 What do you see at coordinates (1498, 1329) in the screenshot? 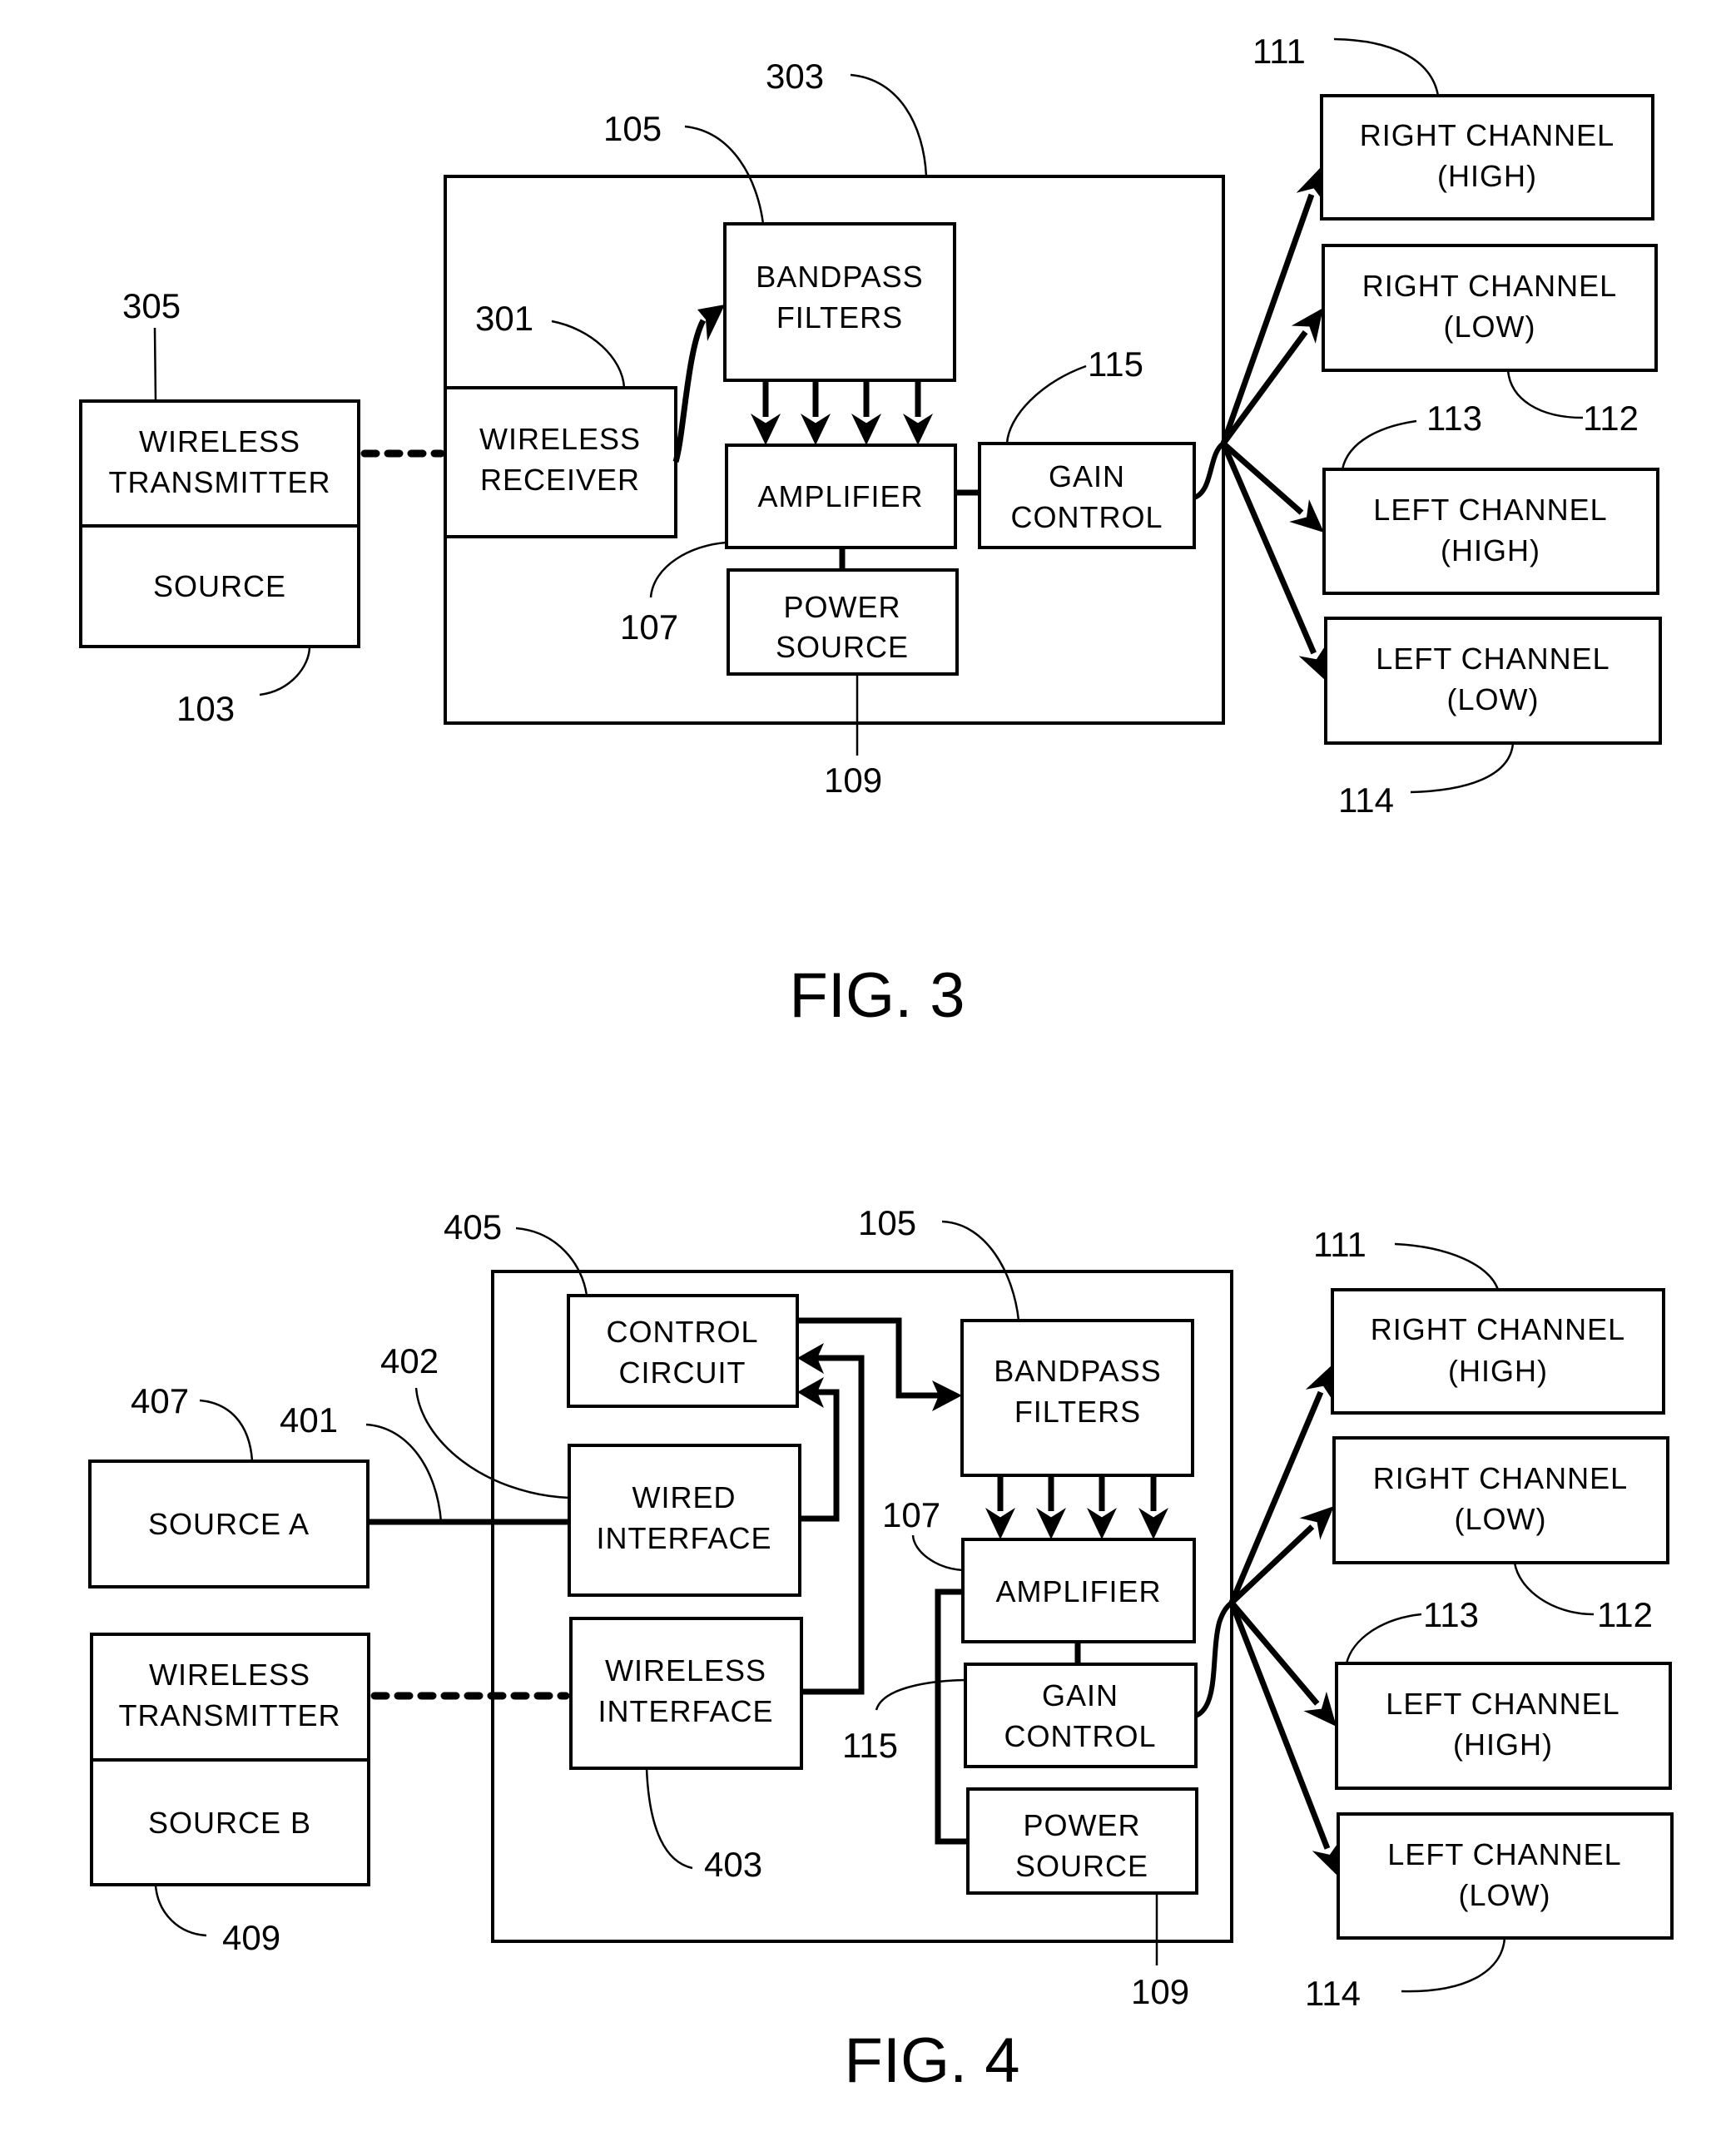
I see `fig4-rch-line1: RIGHT CHANNEL` at bounding box center [1498, 1329].